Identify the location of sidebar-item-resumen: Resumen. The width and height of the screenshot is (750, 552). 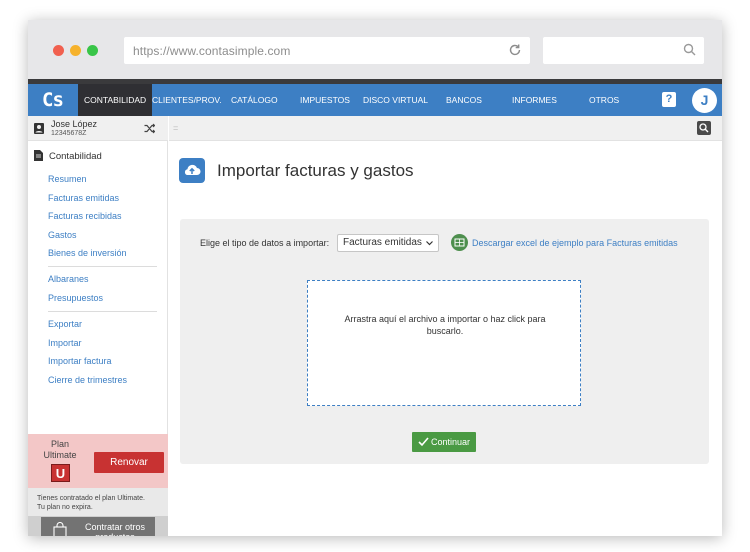
(67, 179).